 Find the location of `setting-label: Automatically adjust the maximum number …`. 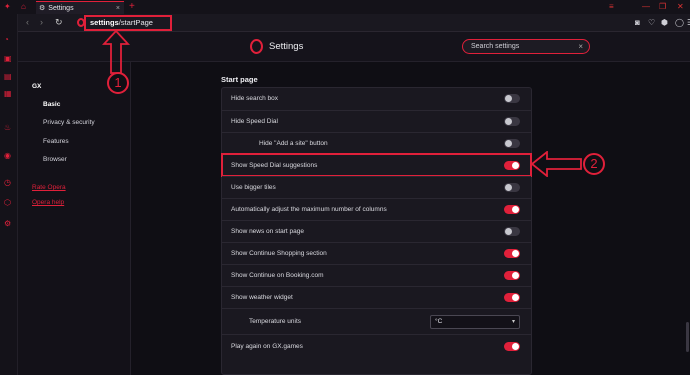

setting-label: Automatically adjust the maximum number … is located at coordinates (309, 209).